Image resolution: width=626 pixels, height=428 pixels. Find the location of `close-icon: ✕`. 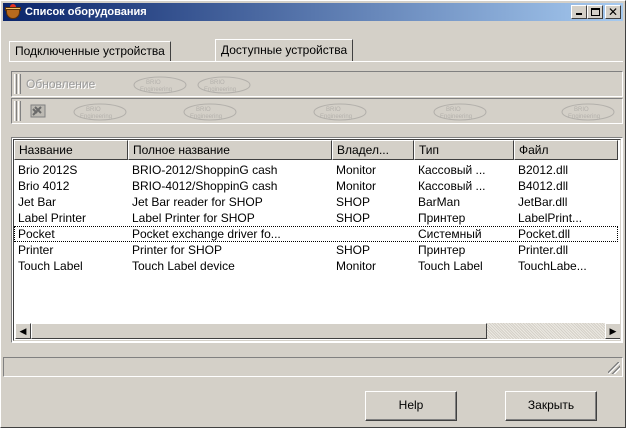

close-icon: ✕ is located at coordinates (613, 12).